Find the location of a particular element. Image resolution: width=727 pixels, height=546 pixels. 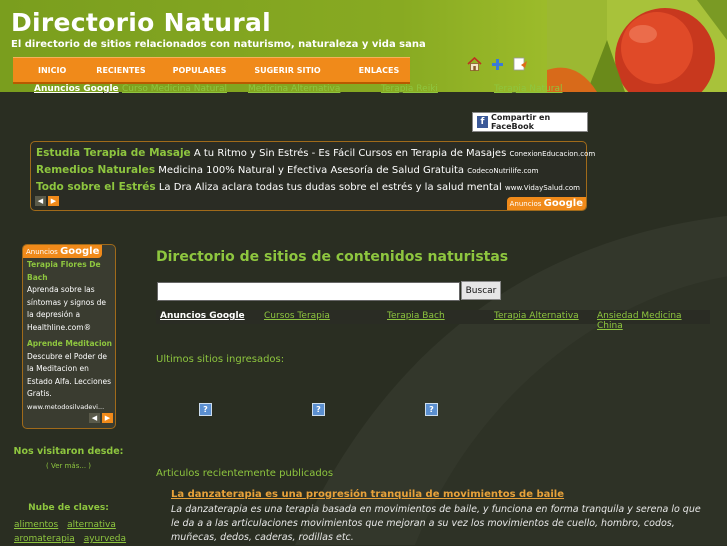

facebook-share-label: Compartir en FaceBook is located at coordinates (520, 122).